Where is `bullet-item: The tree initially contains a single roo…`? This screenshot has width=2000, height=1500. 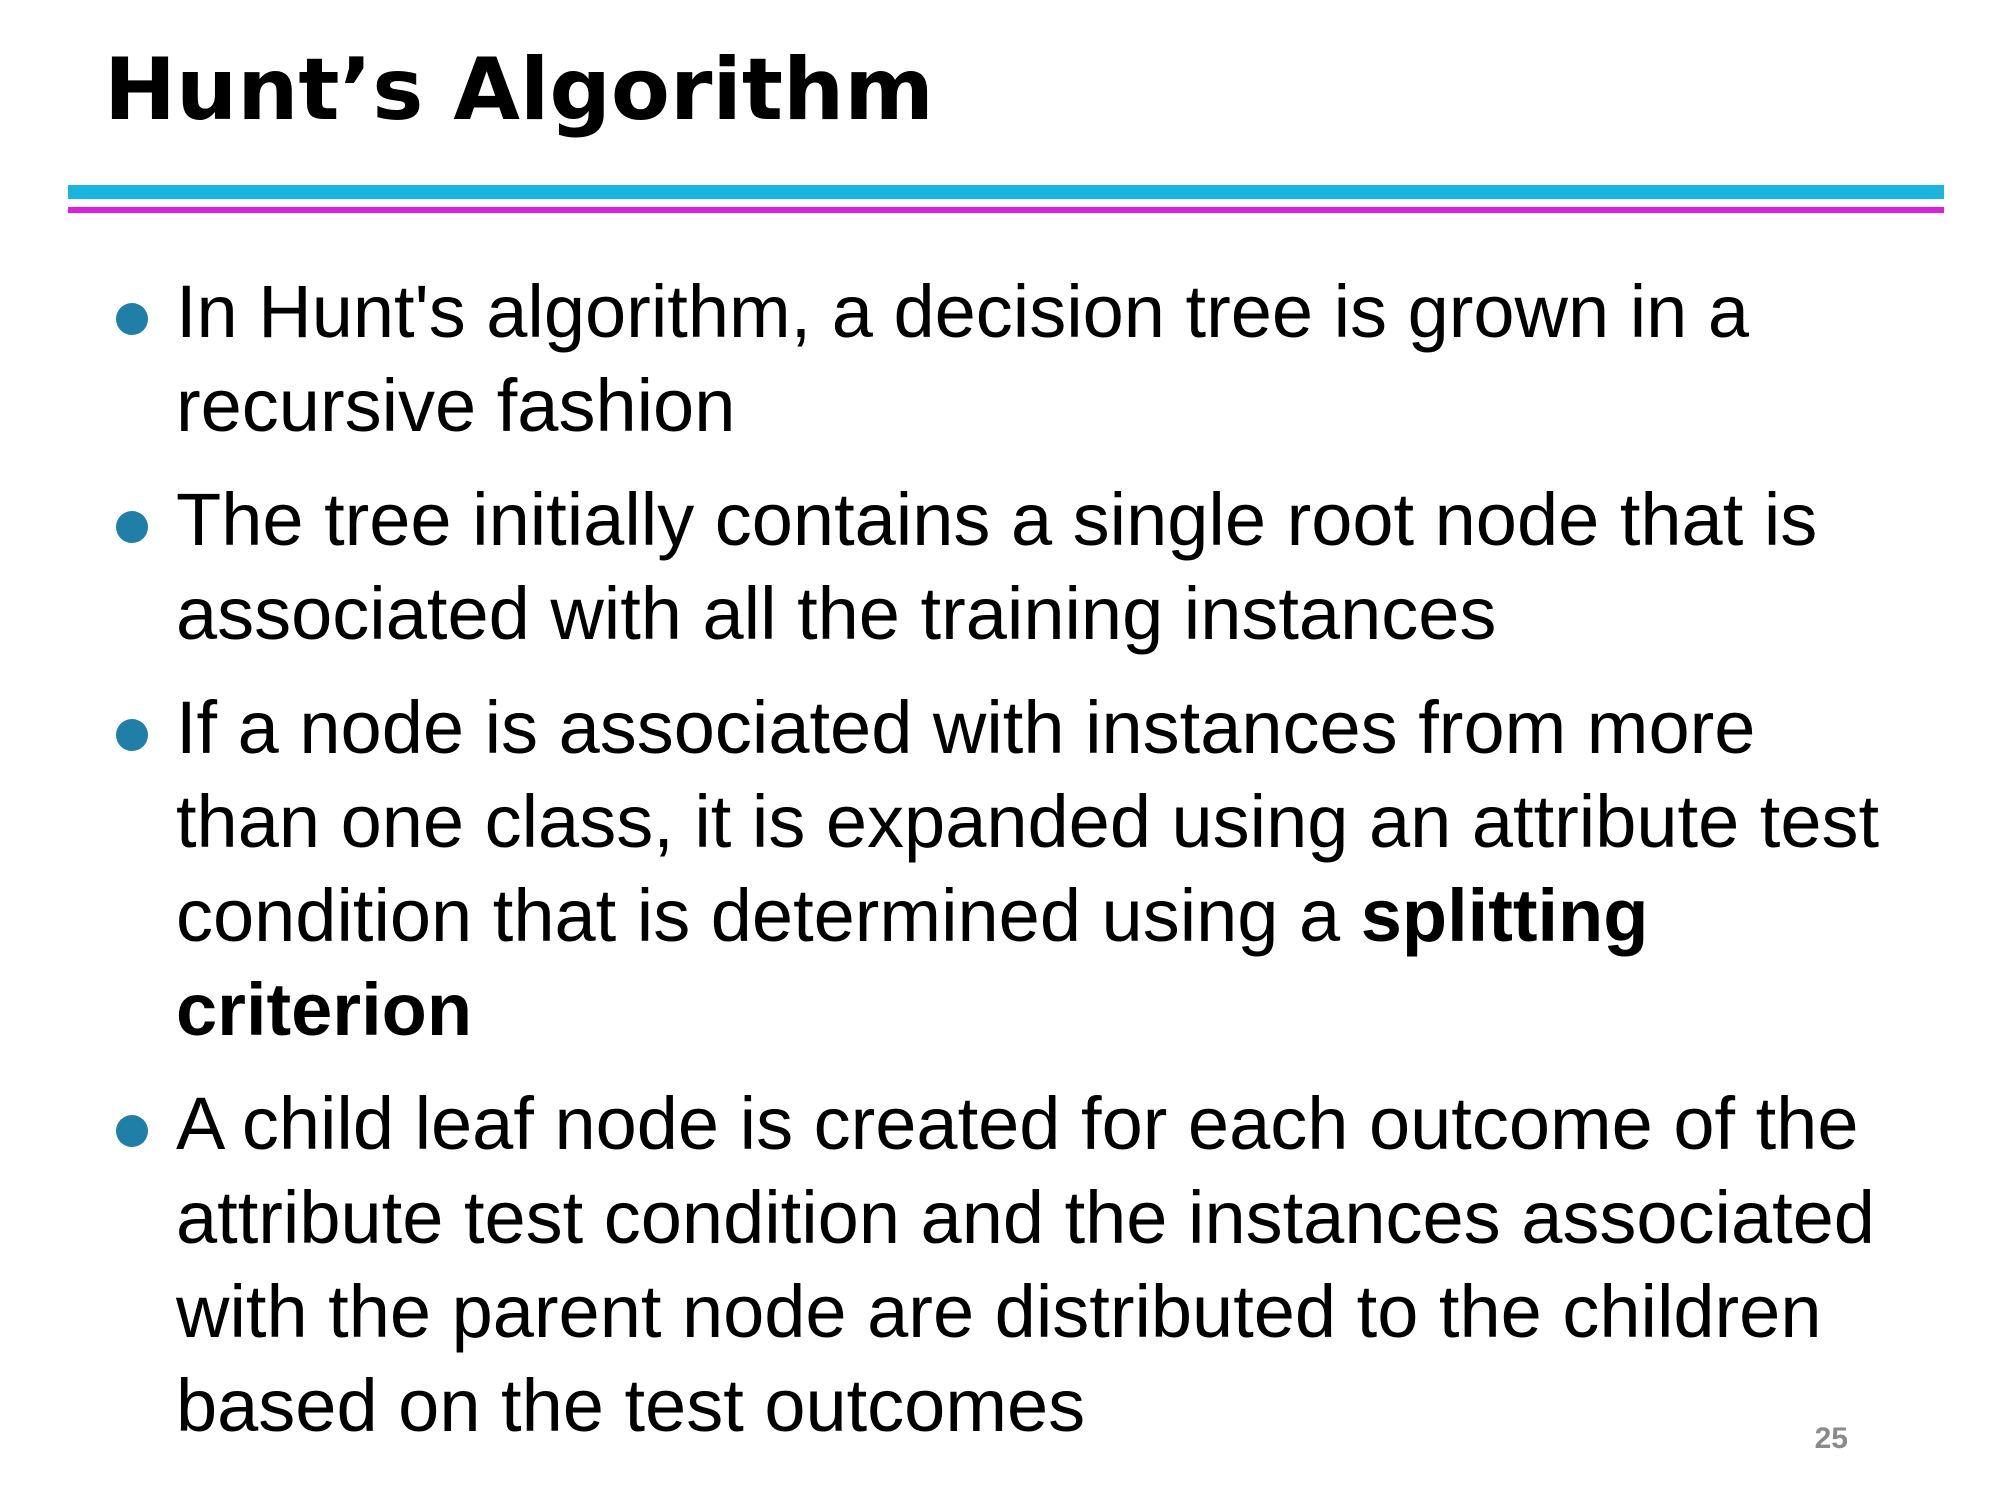 bullet-item: The tree initially contains a single roo… is located at coordinates (1011, 567).